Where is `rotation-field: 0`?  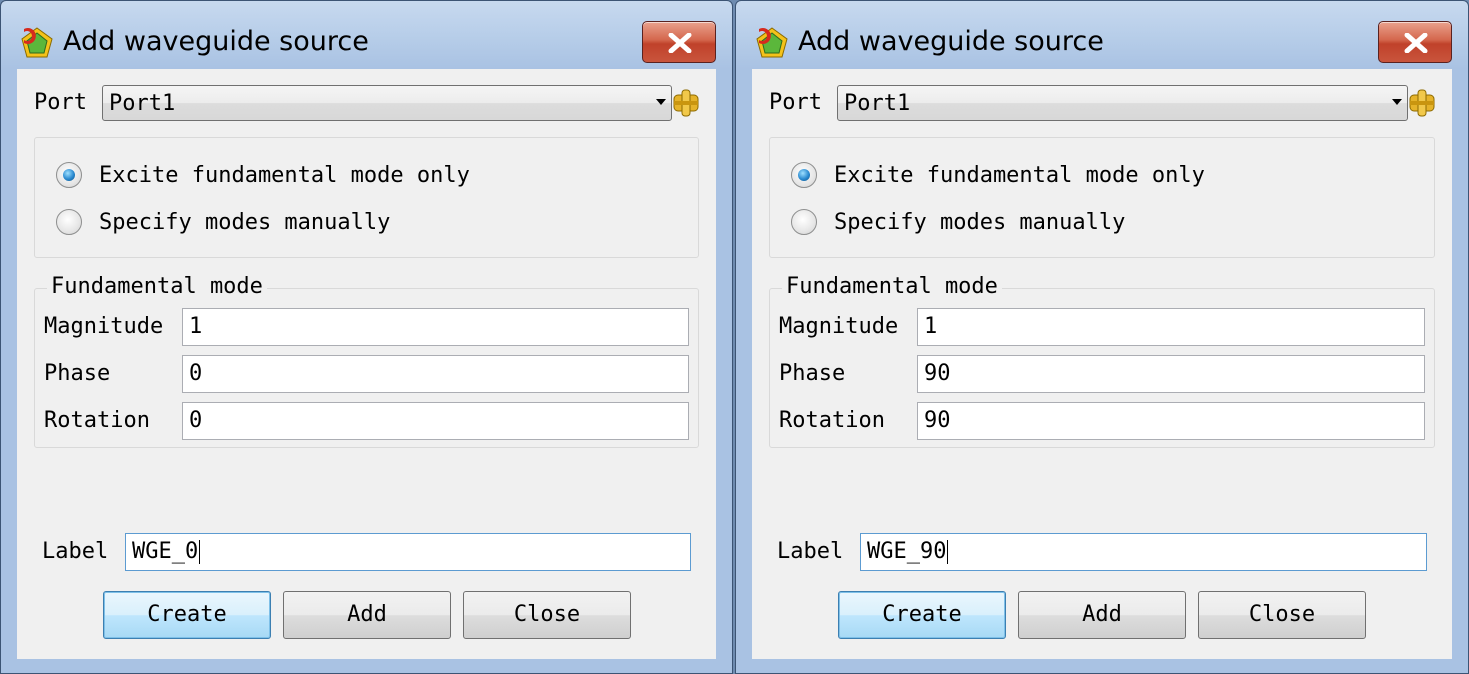
rotation-field: 0 is located at coordinates (435, 421).